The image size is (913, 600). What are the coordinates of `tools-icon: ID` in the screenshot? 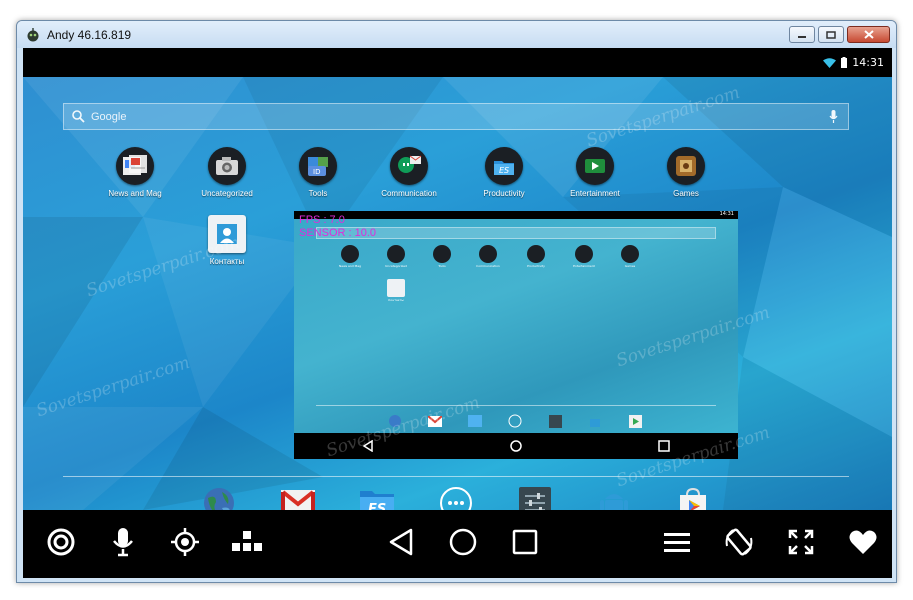 It's located at (318, 166).